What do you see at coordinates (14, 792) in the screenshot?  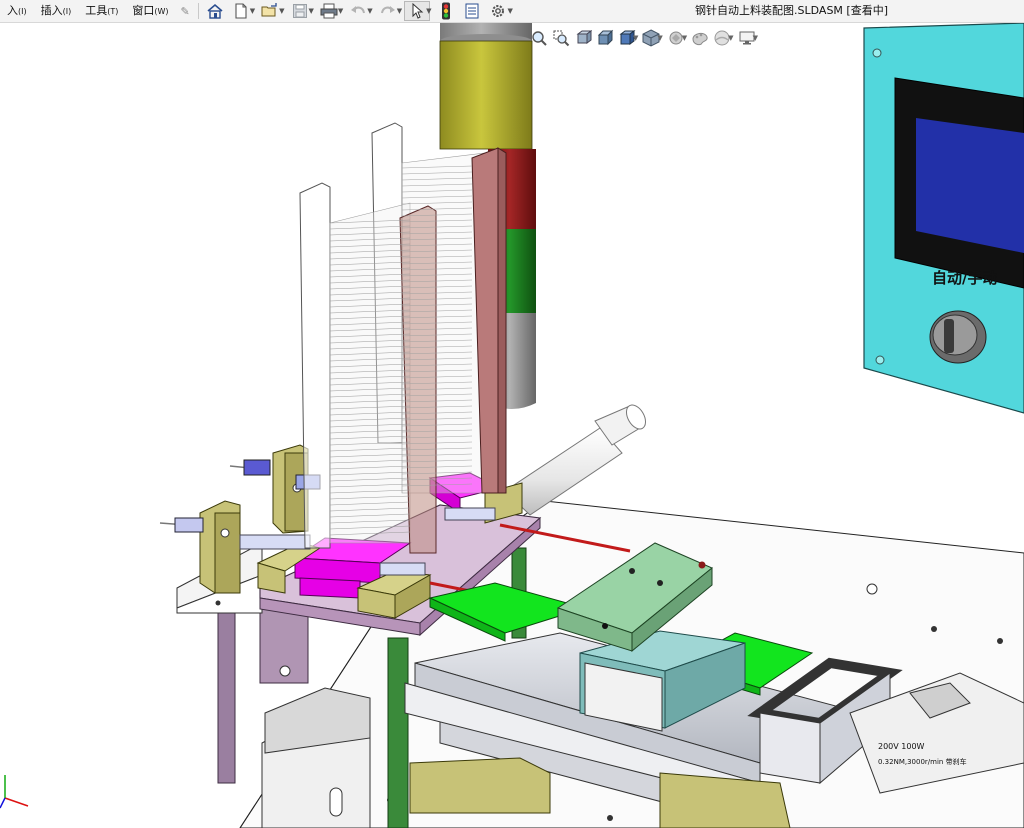 I see `coordinate-triad-icon` at bounding box center [14, 792].